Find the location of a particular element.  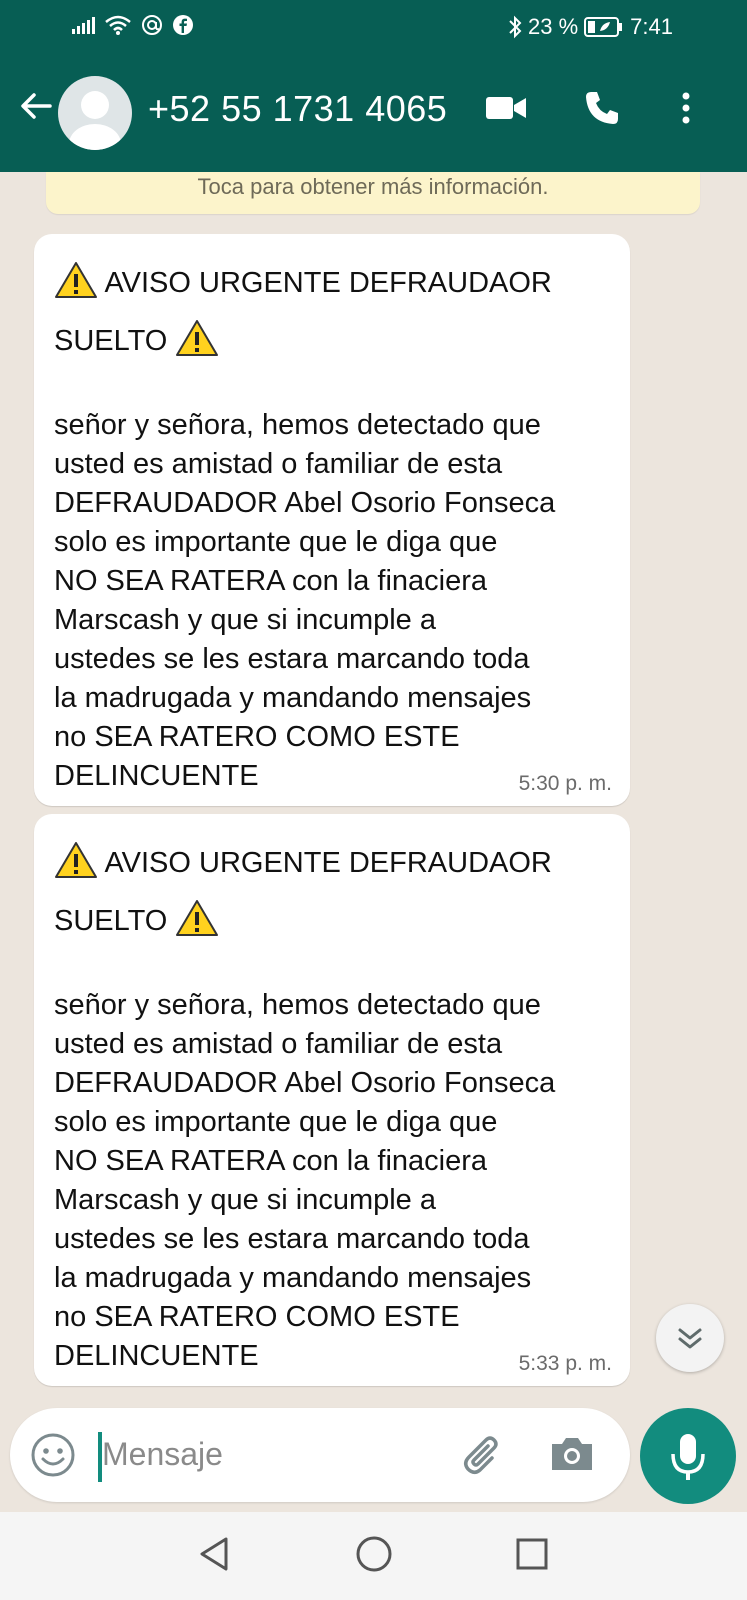

phone-icon is located at coordinates (602, 108).